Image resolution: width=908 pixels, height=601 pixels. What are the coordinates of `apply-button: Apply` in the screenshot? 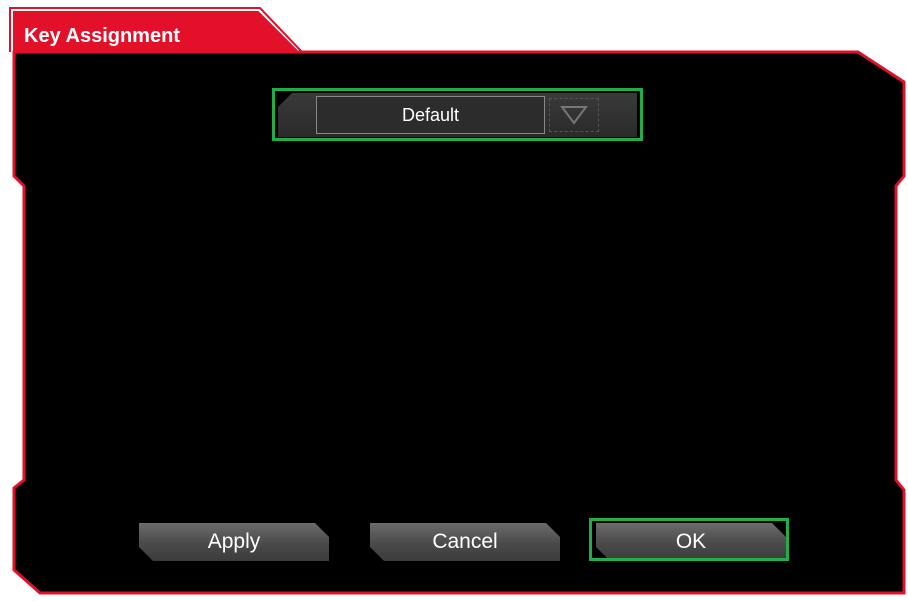 It's located at (234, 542).